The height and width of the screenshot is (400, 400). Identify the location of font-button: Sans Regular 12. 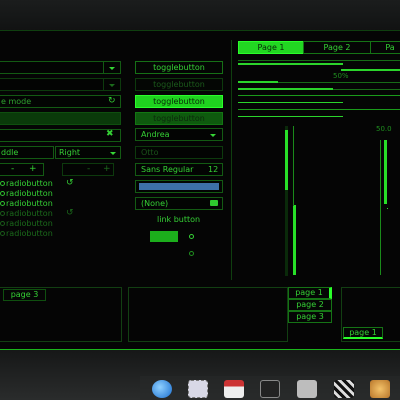
(179, 169).